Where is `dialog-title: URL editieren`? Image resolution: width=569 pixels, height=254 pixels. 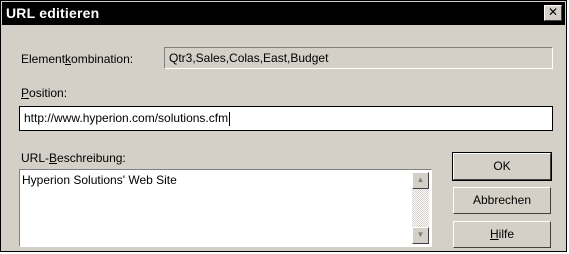
dialog-title: URL editieren is located at coordinates (53, 13).